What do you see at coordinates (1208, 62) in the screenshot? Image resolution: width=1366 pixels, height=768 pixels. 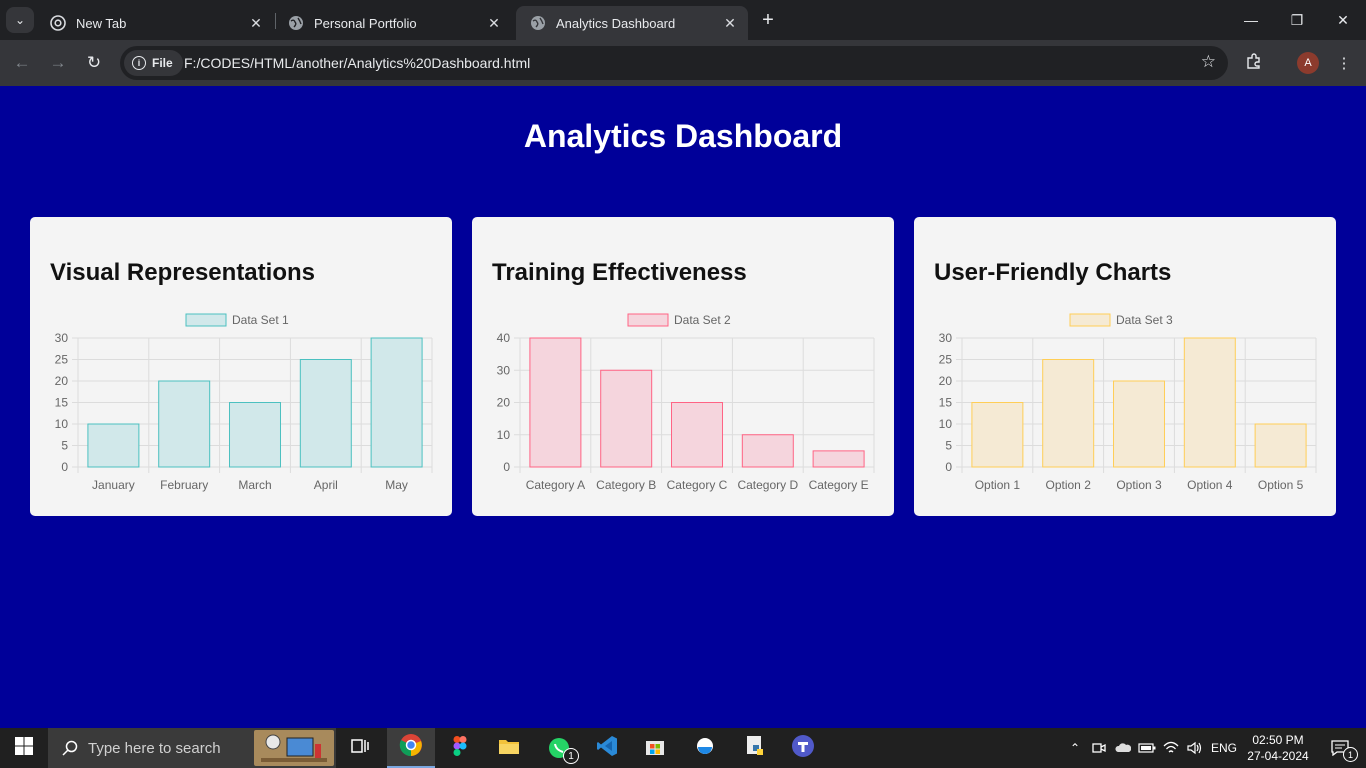 I see `bookmark-star-icon: ☆` at bounding box center [1208, 62].